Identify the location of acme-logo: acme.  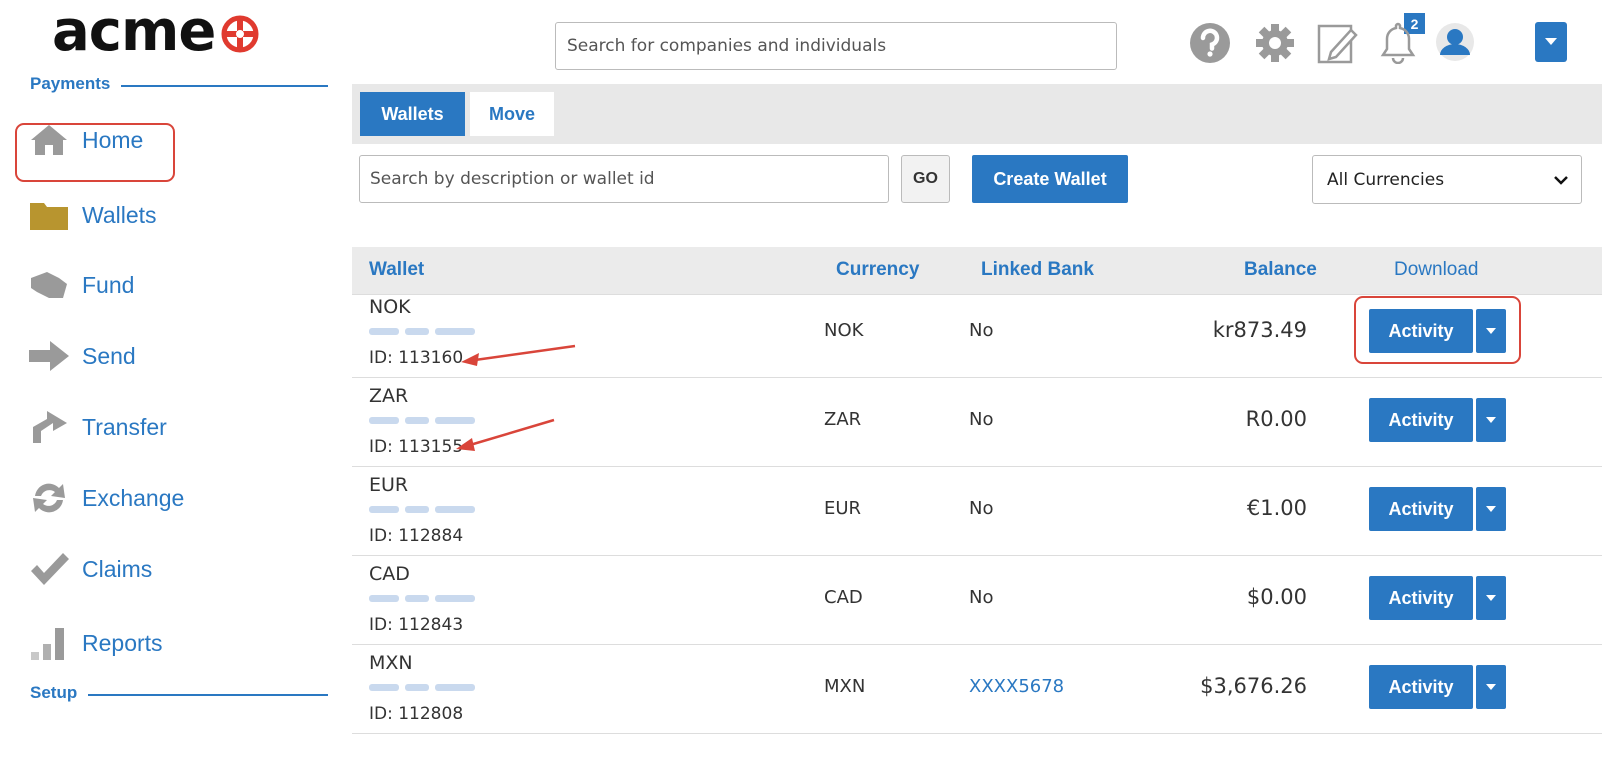
(155, 32).